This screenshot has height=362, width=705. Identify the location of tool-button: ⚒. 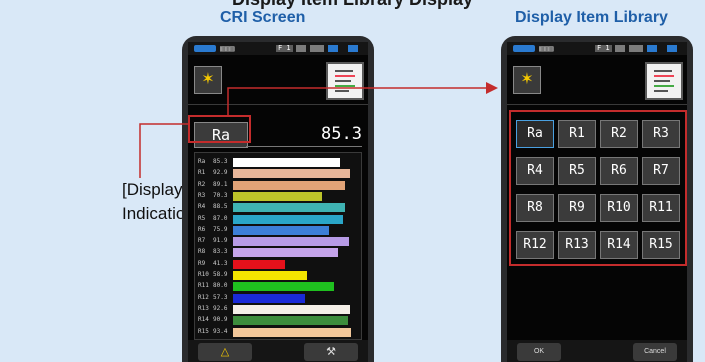
(331, 352).